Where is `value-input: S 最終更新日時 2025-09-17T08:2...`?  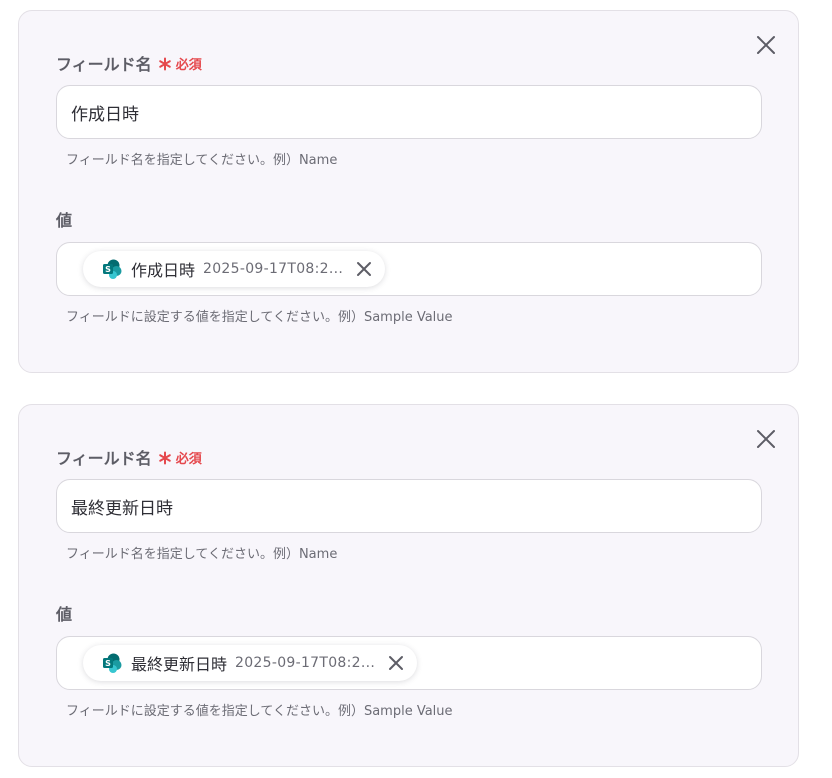 value-input: S 最終更新日時 2025-09-17T08:2... is located at coordinates (409, 663).